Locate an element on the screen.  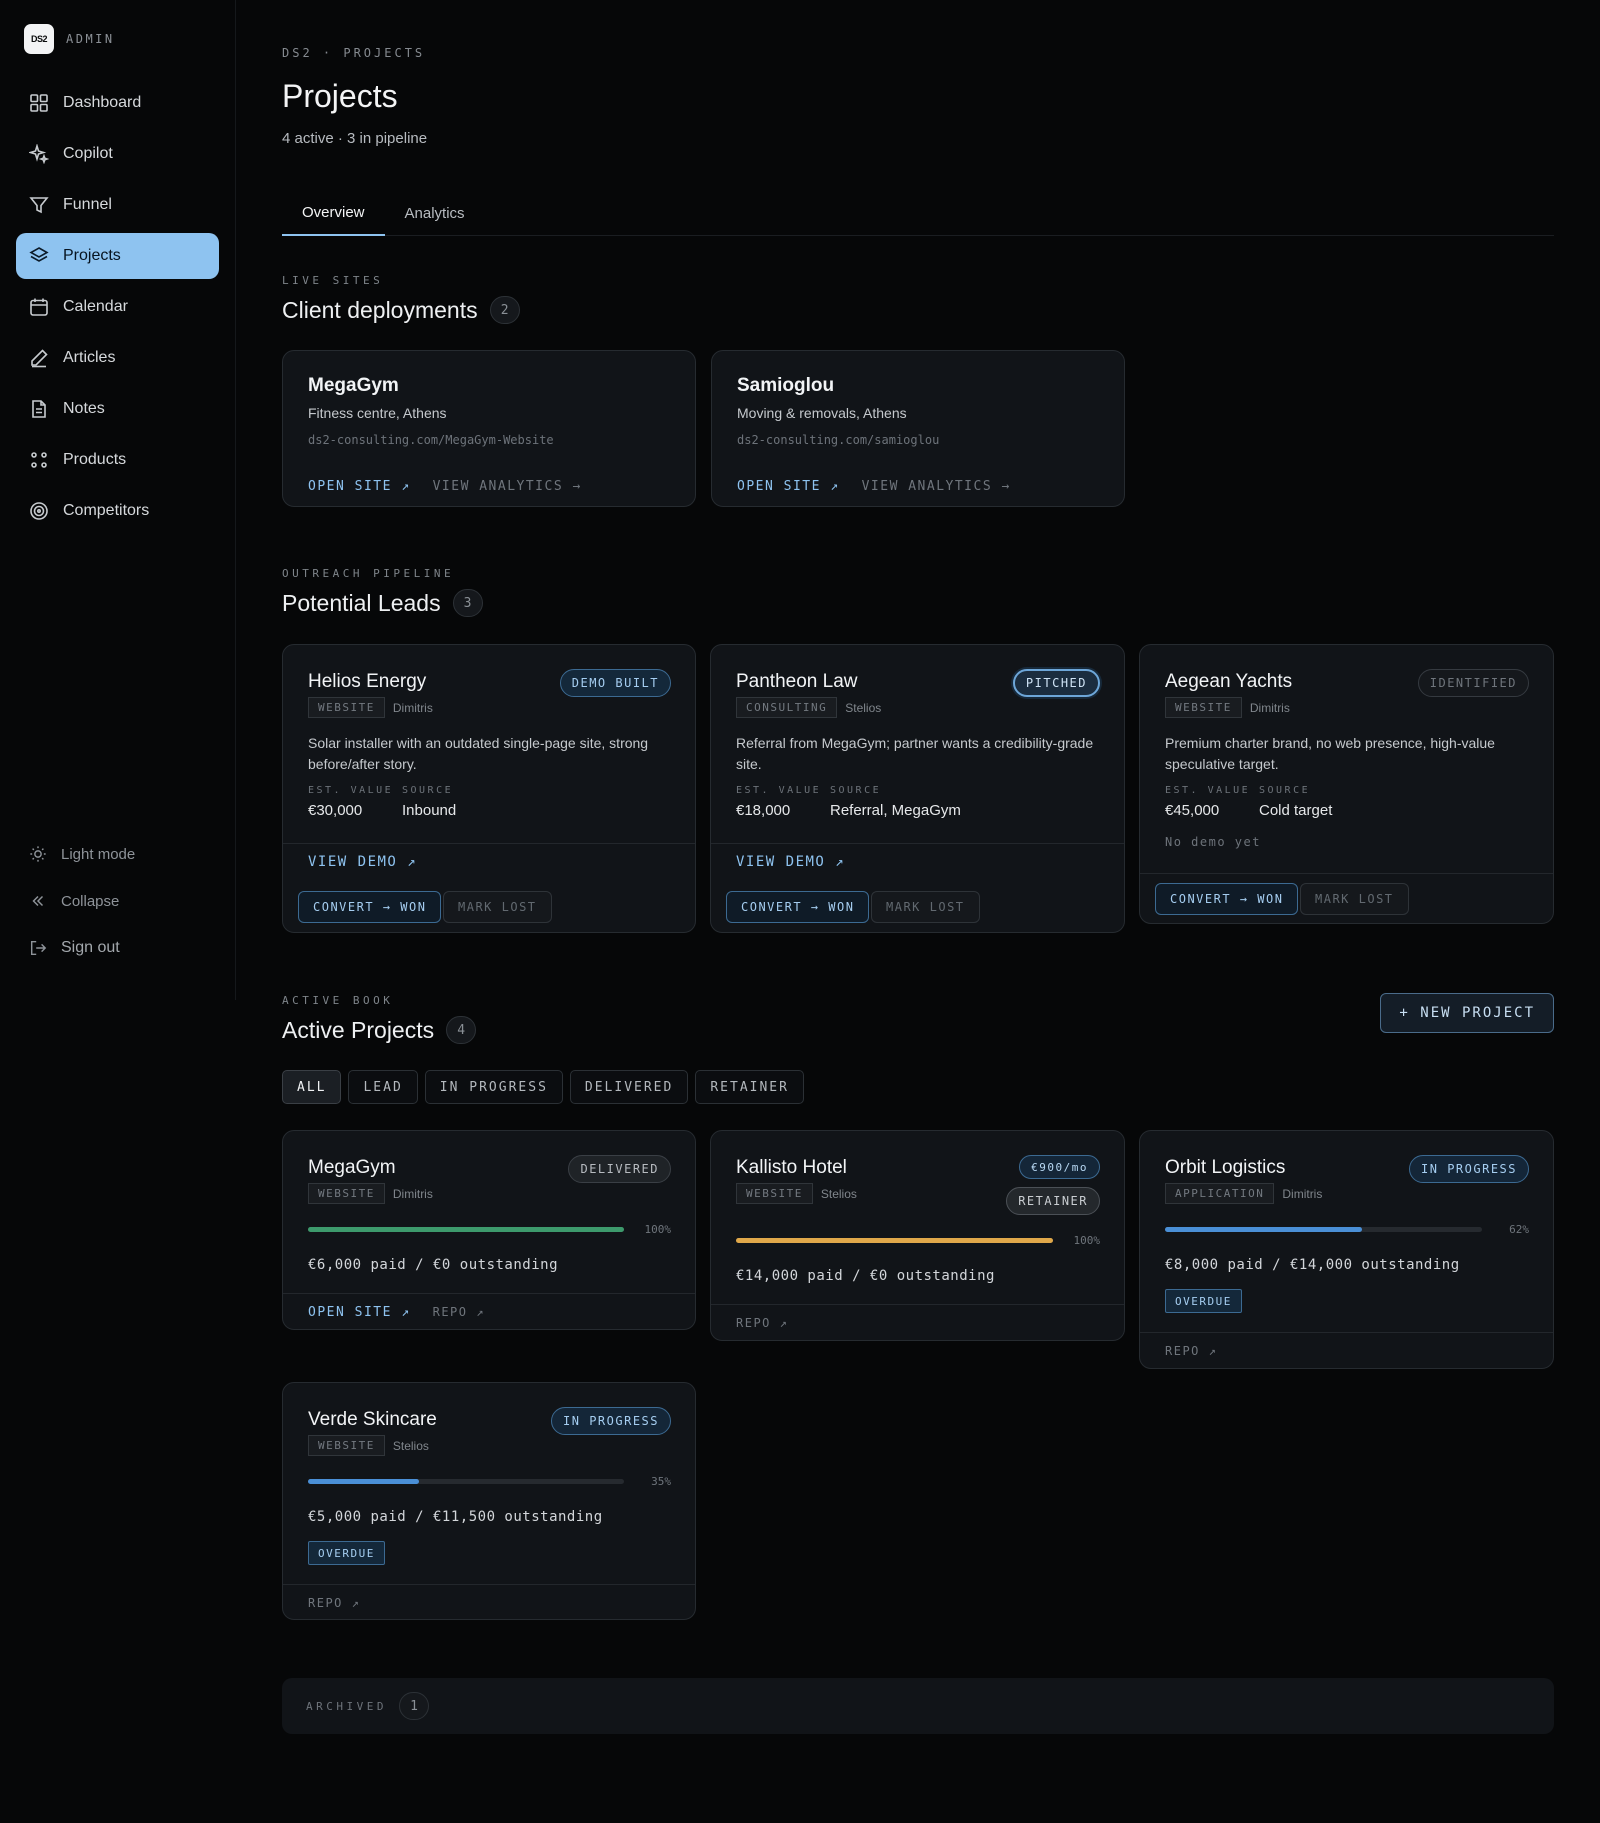
sidebar-item-competitors: Competitors is located at coordinates (117, 511).